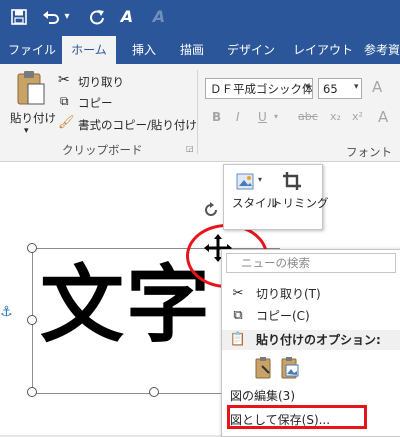 This screenshot has width=400, height=437. What do you see at coordinates (259, 88) in the screenshot?
I see `font-name-field: ＤＦ平成ゴシック体` at bounding box center [259, 88].